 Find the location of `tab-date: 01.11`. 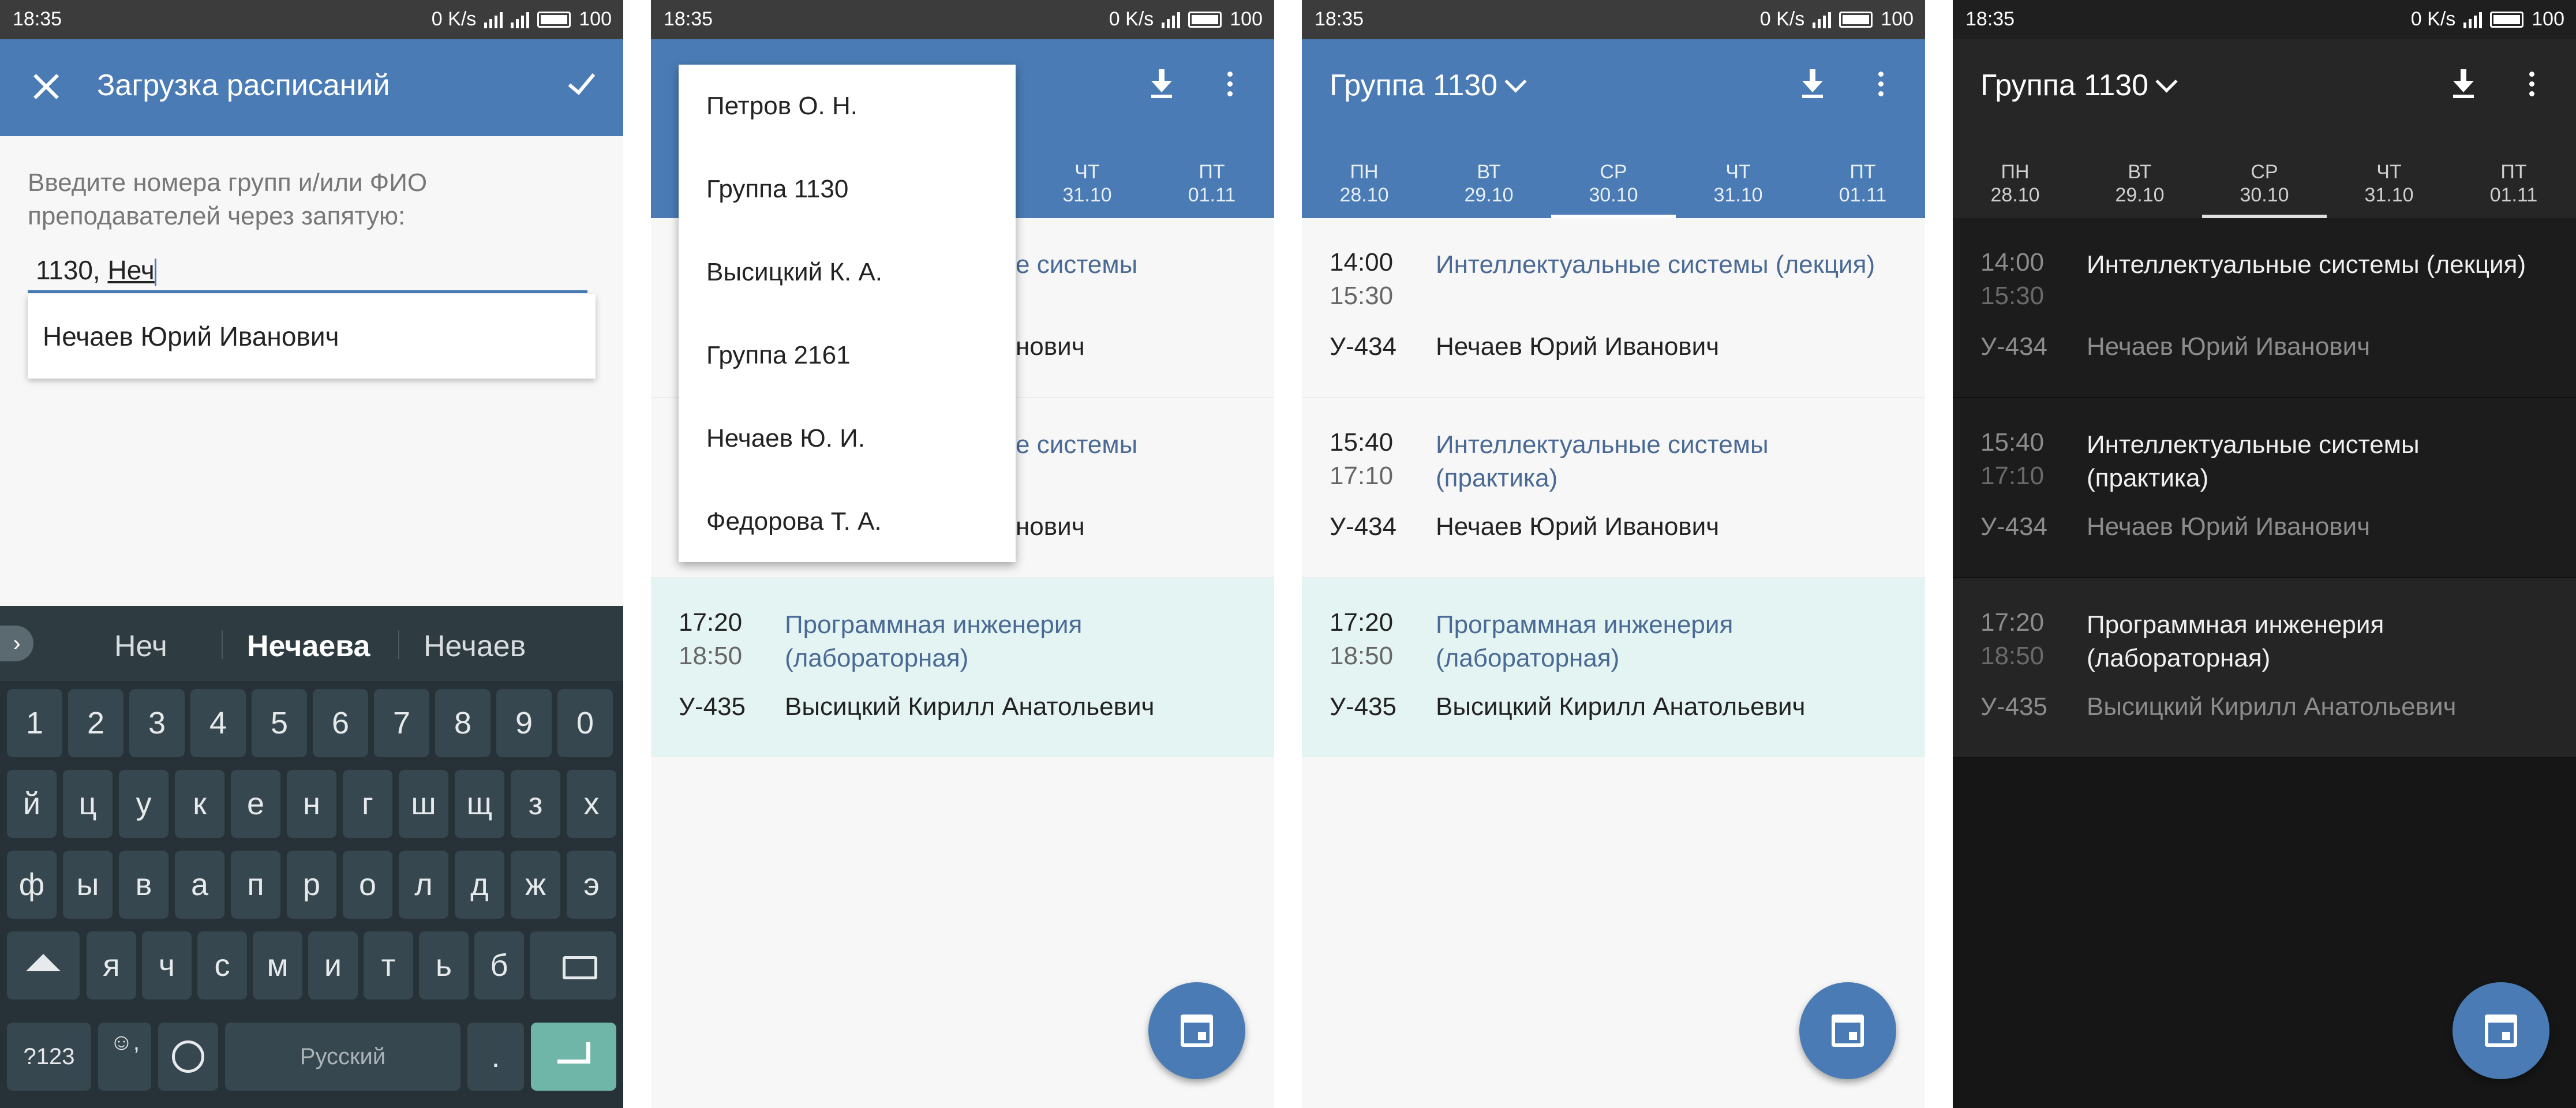

tab-date: 01.11 is located at coordinates (1212, 195).